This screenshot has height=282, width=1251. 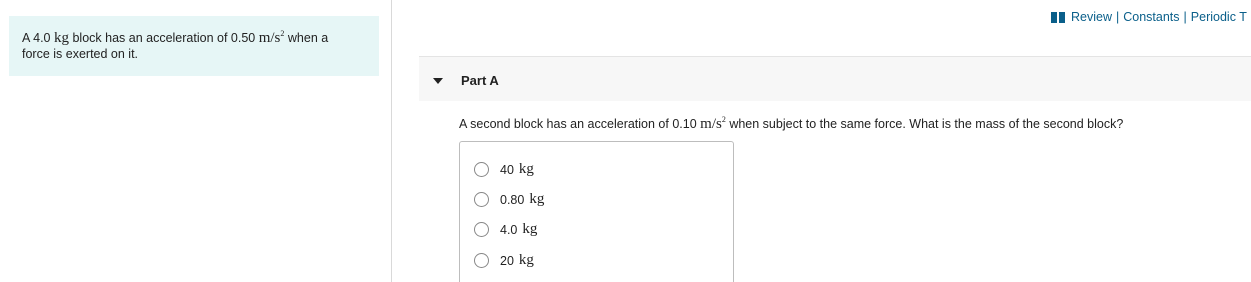 What do you see at coordinates (480, 80) in the screenshot?
I see `part-title: Part A` at bounding box center [480, 80].